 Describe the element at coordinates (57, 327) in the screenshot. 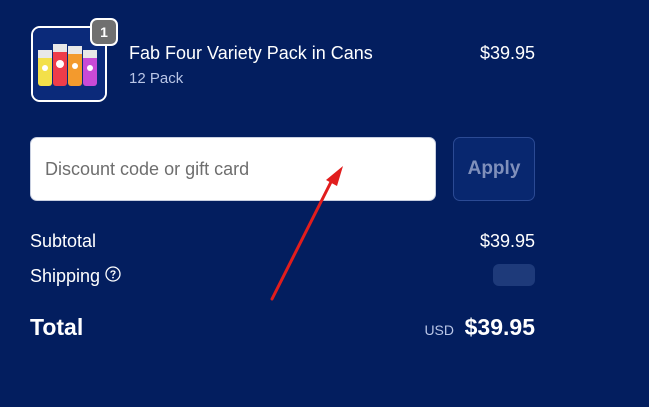

I see `total-label: Total` at that location.